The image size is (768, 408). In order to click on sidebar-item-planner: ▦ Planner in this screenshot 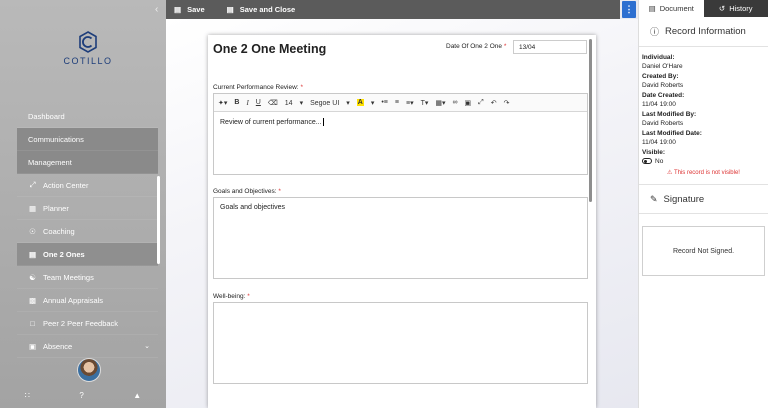, I will do `click(87, 208)`.